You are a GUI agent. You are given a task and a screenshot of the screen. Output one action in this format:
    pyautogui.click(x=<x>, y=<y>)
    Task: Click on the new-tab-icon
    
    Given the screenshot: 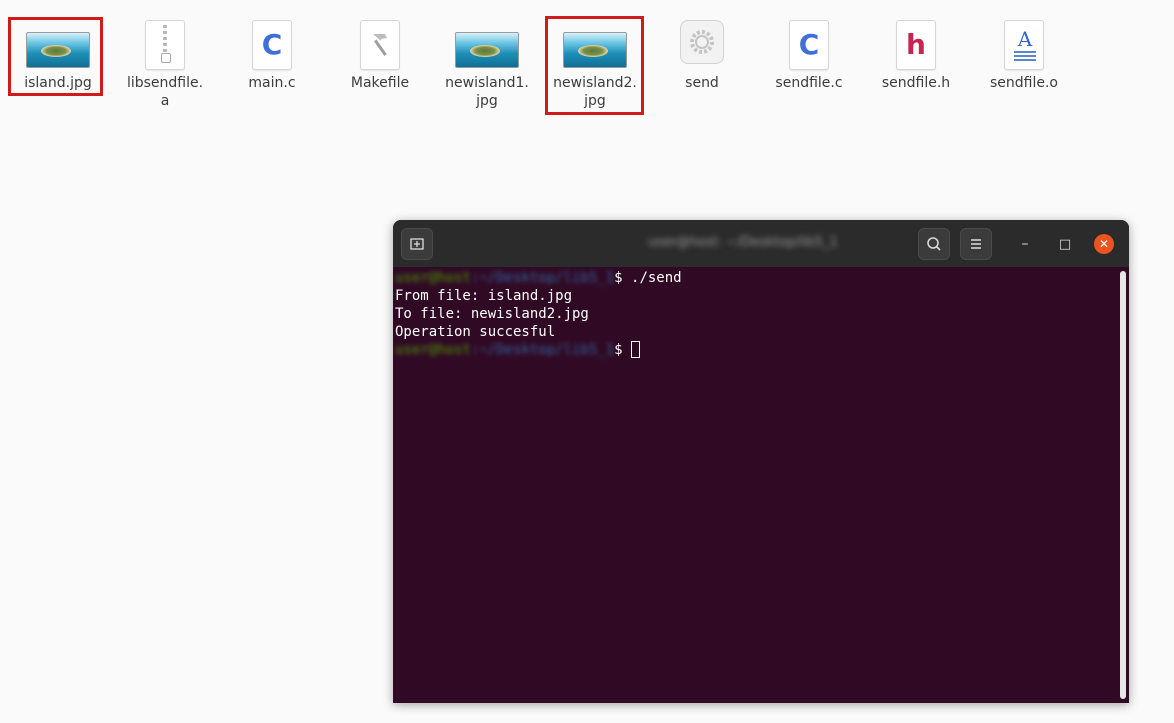 What is the action you would take?
    pyautogui.click(x=417, y=244)
    